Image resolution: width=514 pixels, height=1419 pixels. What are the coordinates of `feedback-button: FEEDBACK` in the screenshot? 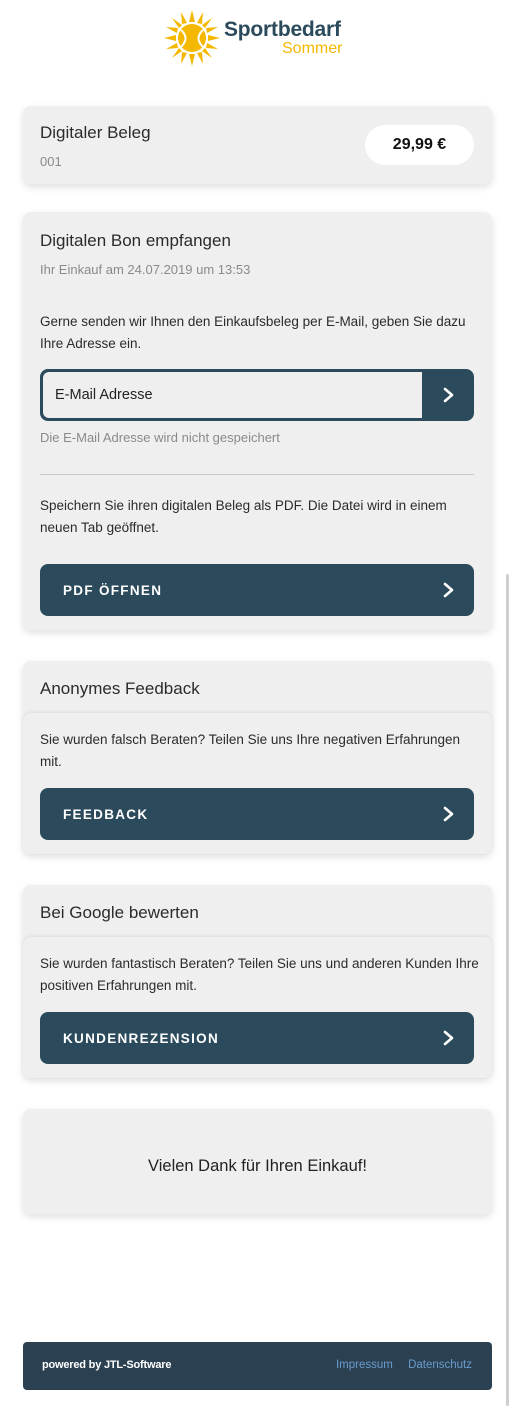 It's located at (257, 814).